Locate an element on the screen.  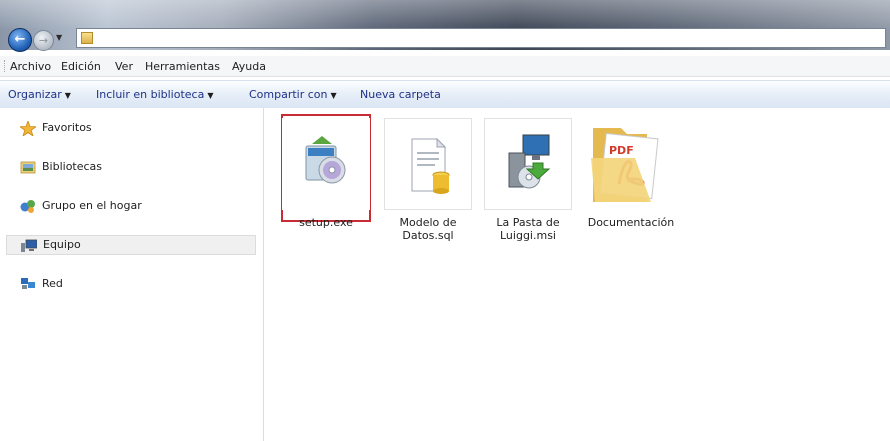
file-setup-exe: setup.exe is located at coordinates (326, 173).